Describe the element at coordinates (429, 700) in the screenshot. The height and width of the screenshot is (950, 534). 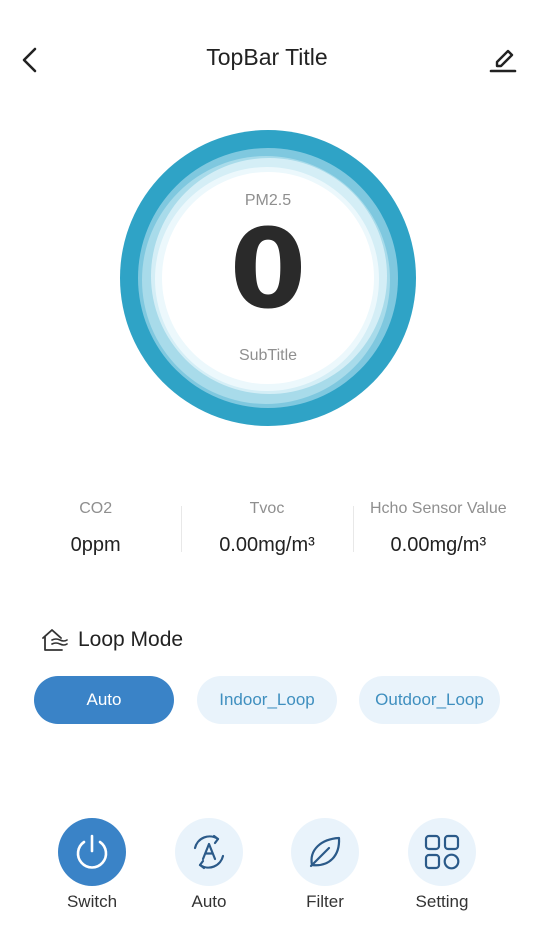
I see `mode-outdoor-loop-button: Outdoor_Loop` at that location.